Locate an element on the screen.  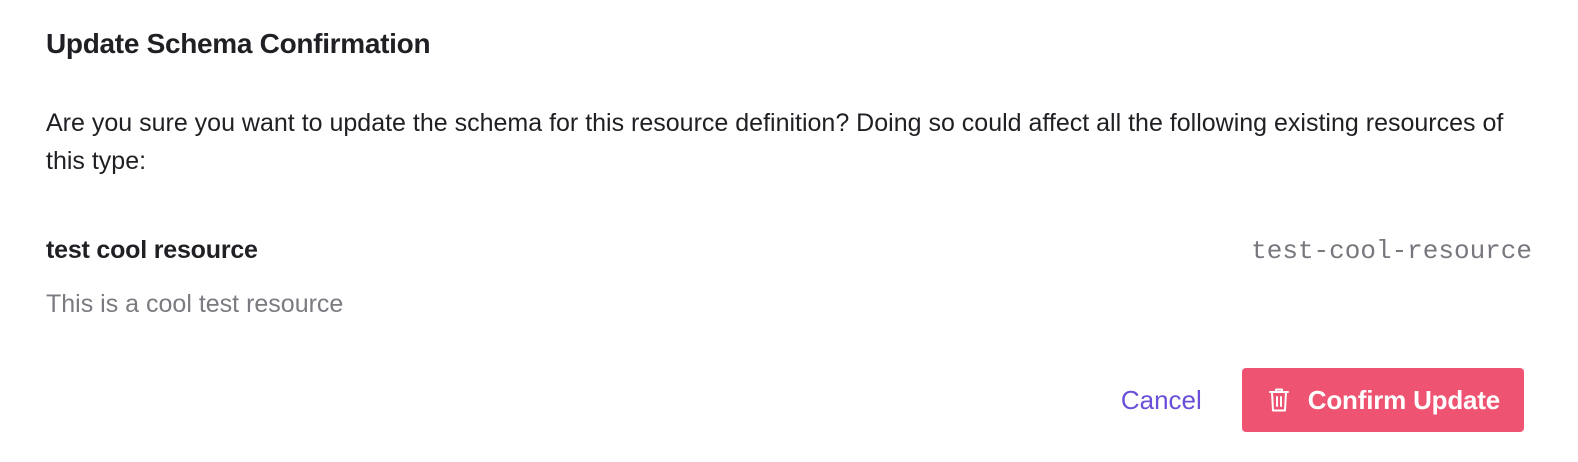
resource-name: test cool resource is located at coordinates (152, 250).